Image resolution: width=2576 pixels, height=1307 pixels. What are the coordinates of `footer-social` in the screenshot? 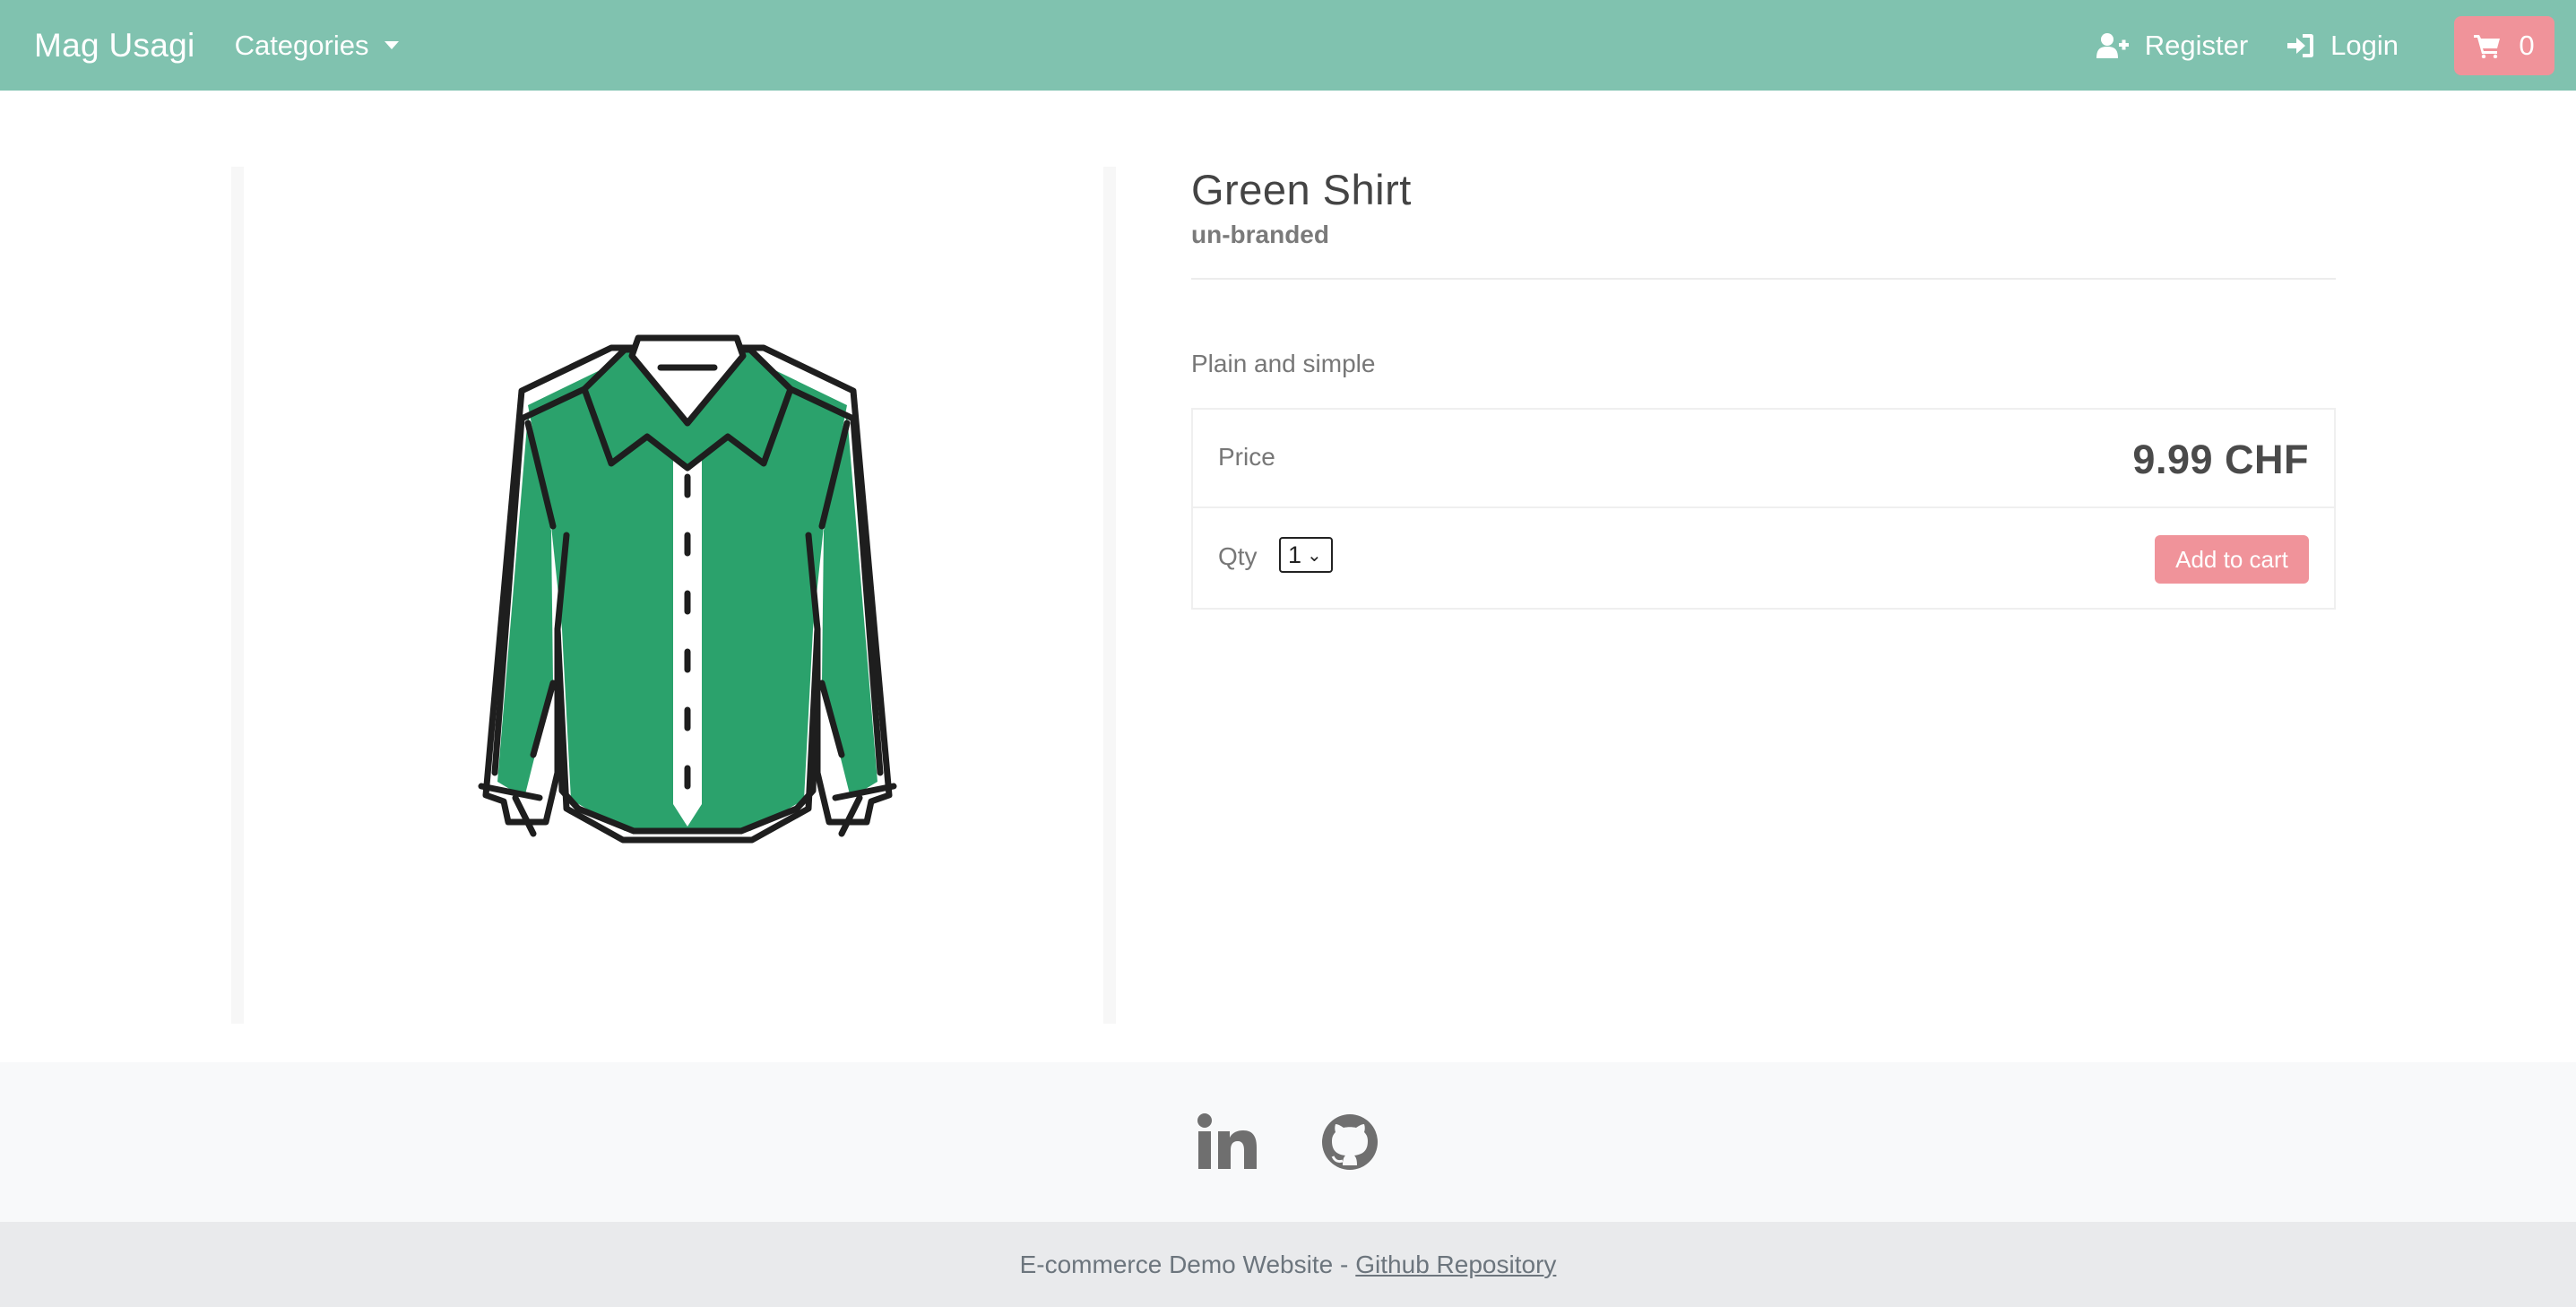 It's located at (1288, 1142).